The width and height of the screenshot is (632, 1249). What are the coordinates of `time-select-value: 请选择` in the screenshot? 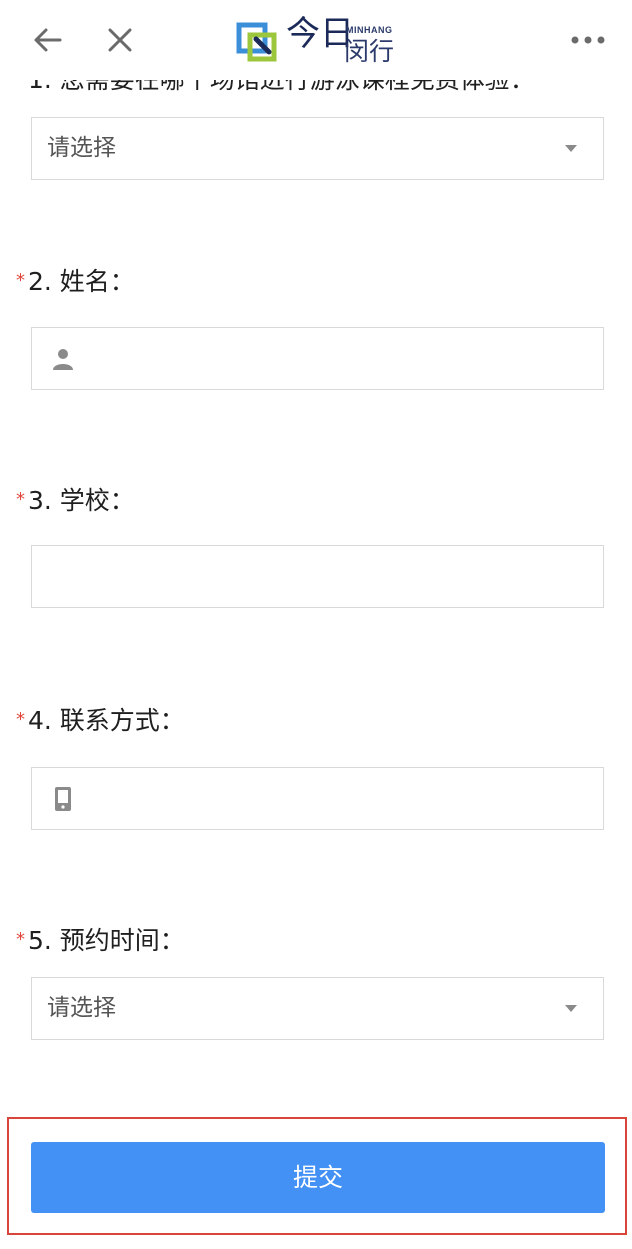 It's located at (81, 1008).